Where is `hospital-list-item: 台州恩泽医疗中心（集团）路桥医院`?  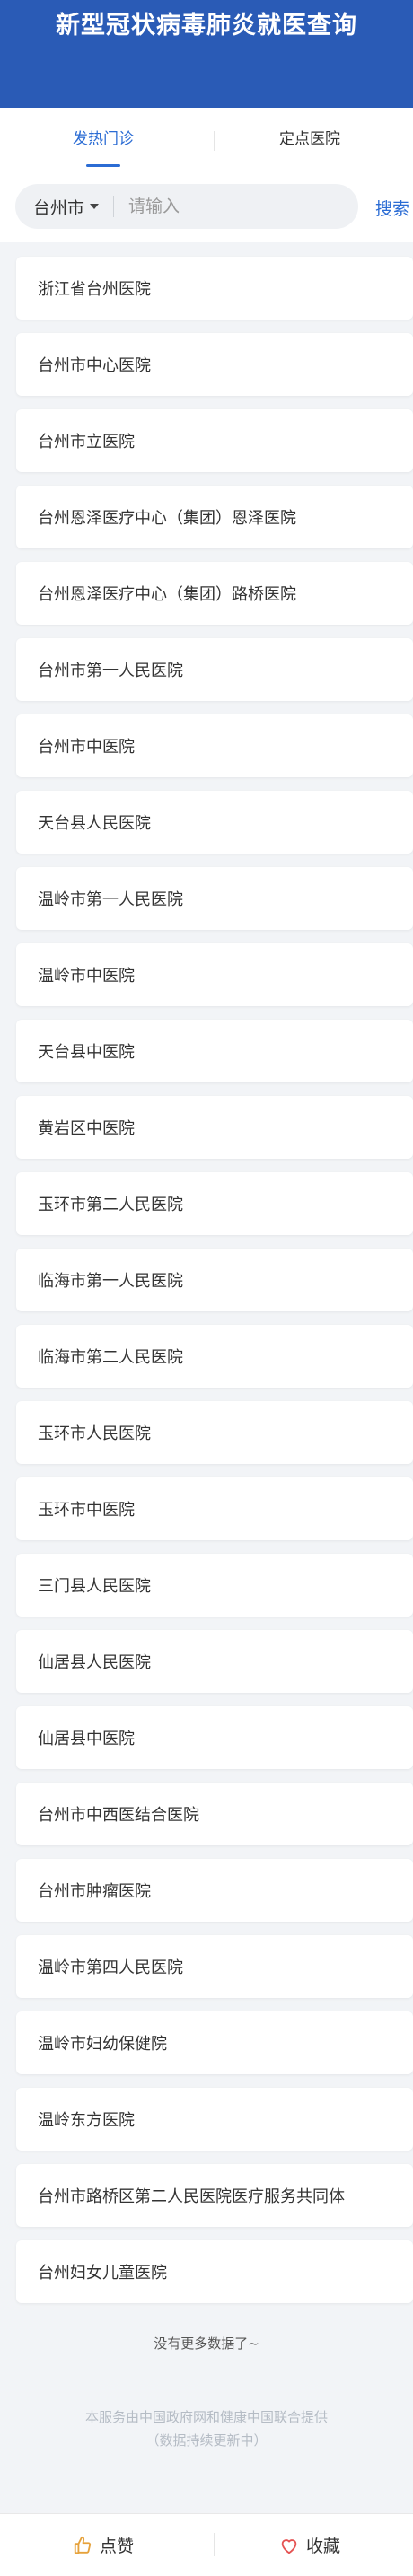
hospital-list-item: 台州恩泽医疗中心（集团）路桥医院 is located at coordinates (215, 593).